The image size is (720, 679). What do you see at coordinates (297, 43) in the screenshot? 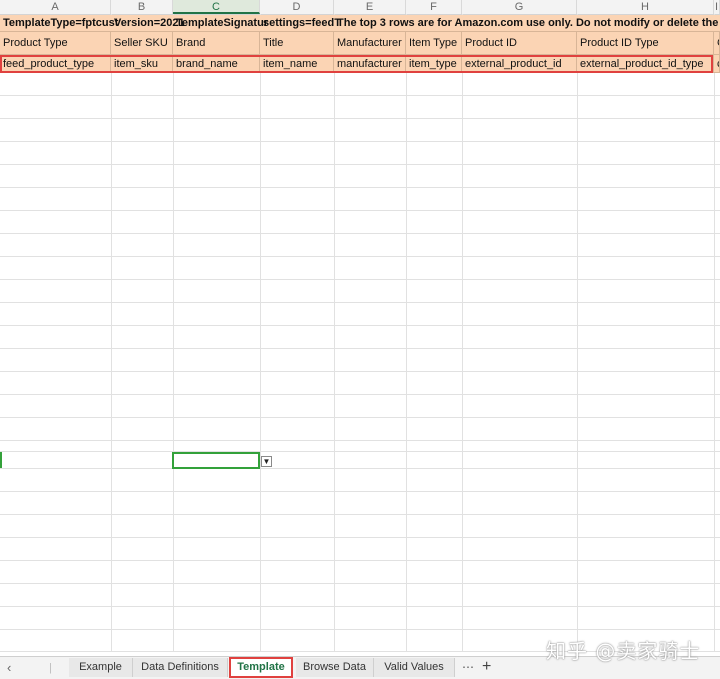
I see `cell-d2: Title` at bounding box center [297, 43].